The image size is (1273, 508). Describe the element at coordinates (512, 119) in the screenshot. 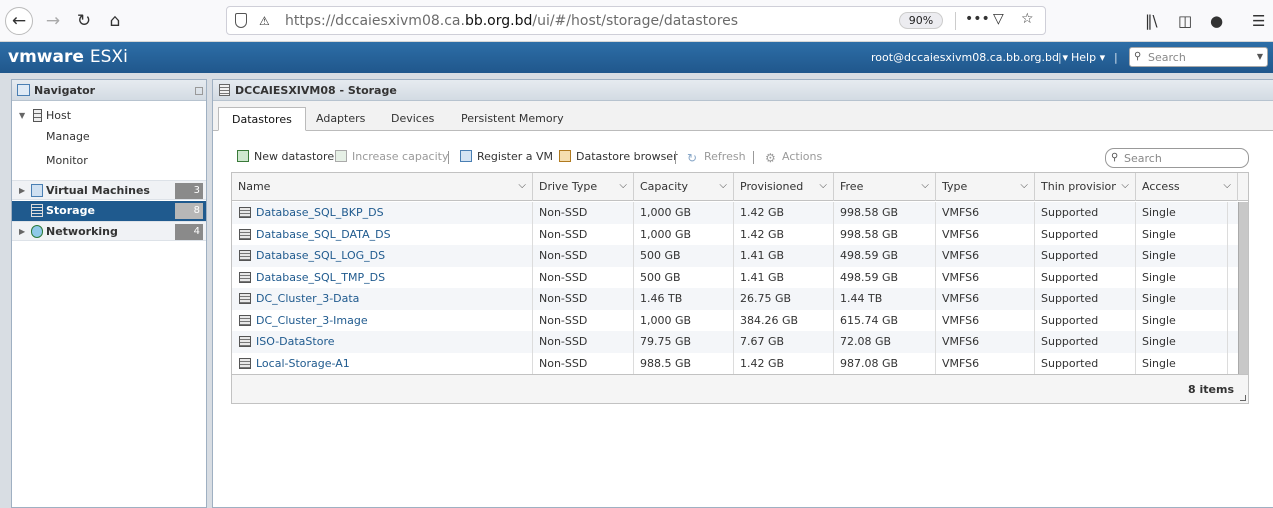

I see `tab-persistent-memory: Persistent Memory` at that location.